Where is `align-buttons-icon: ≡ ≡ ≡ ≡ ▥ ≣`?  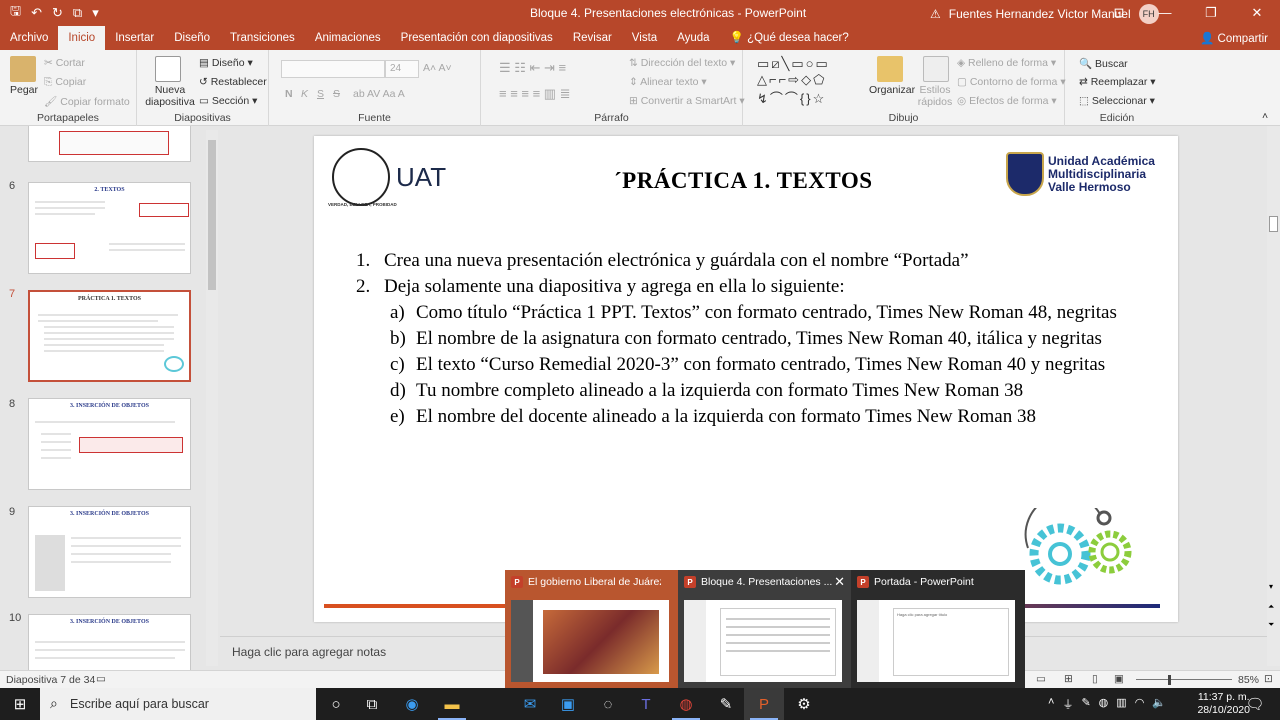
align-buttons-icon: ≡ ≡ ≡ ≡ ▥ ≣ is located at coordinates (535, 94).